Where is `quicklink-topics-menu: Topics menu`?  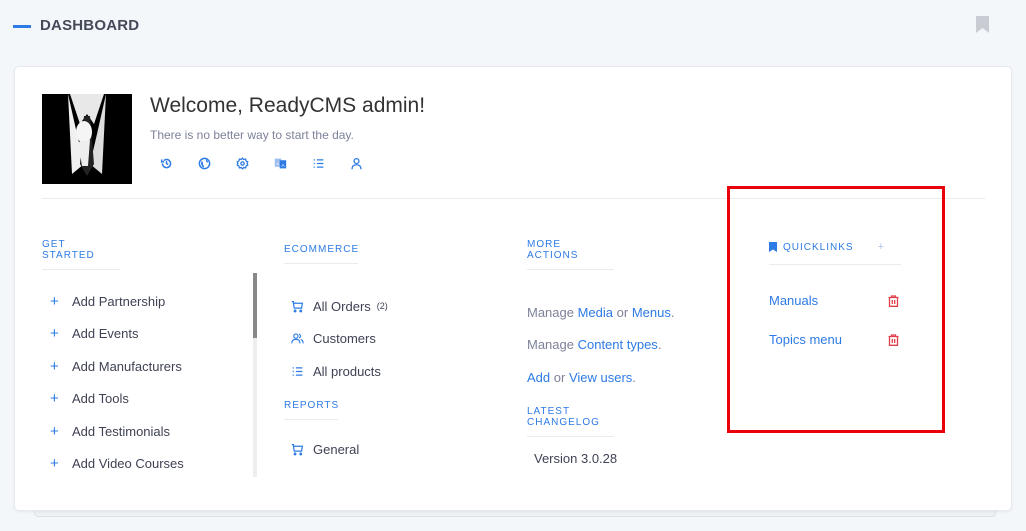
quicklink-topics-menu: Topics menu is located at coordinates (805, 339).